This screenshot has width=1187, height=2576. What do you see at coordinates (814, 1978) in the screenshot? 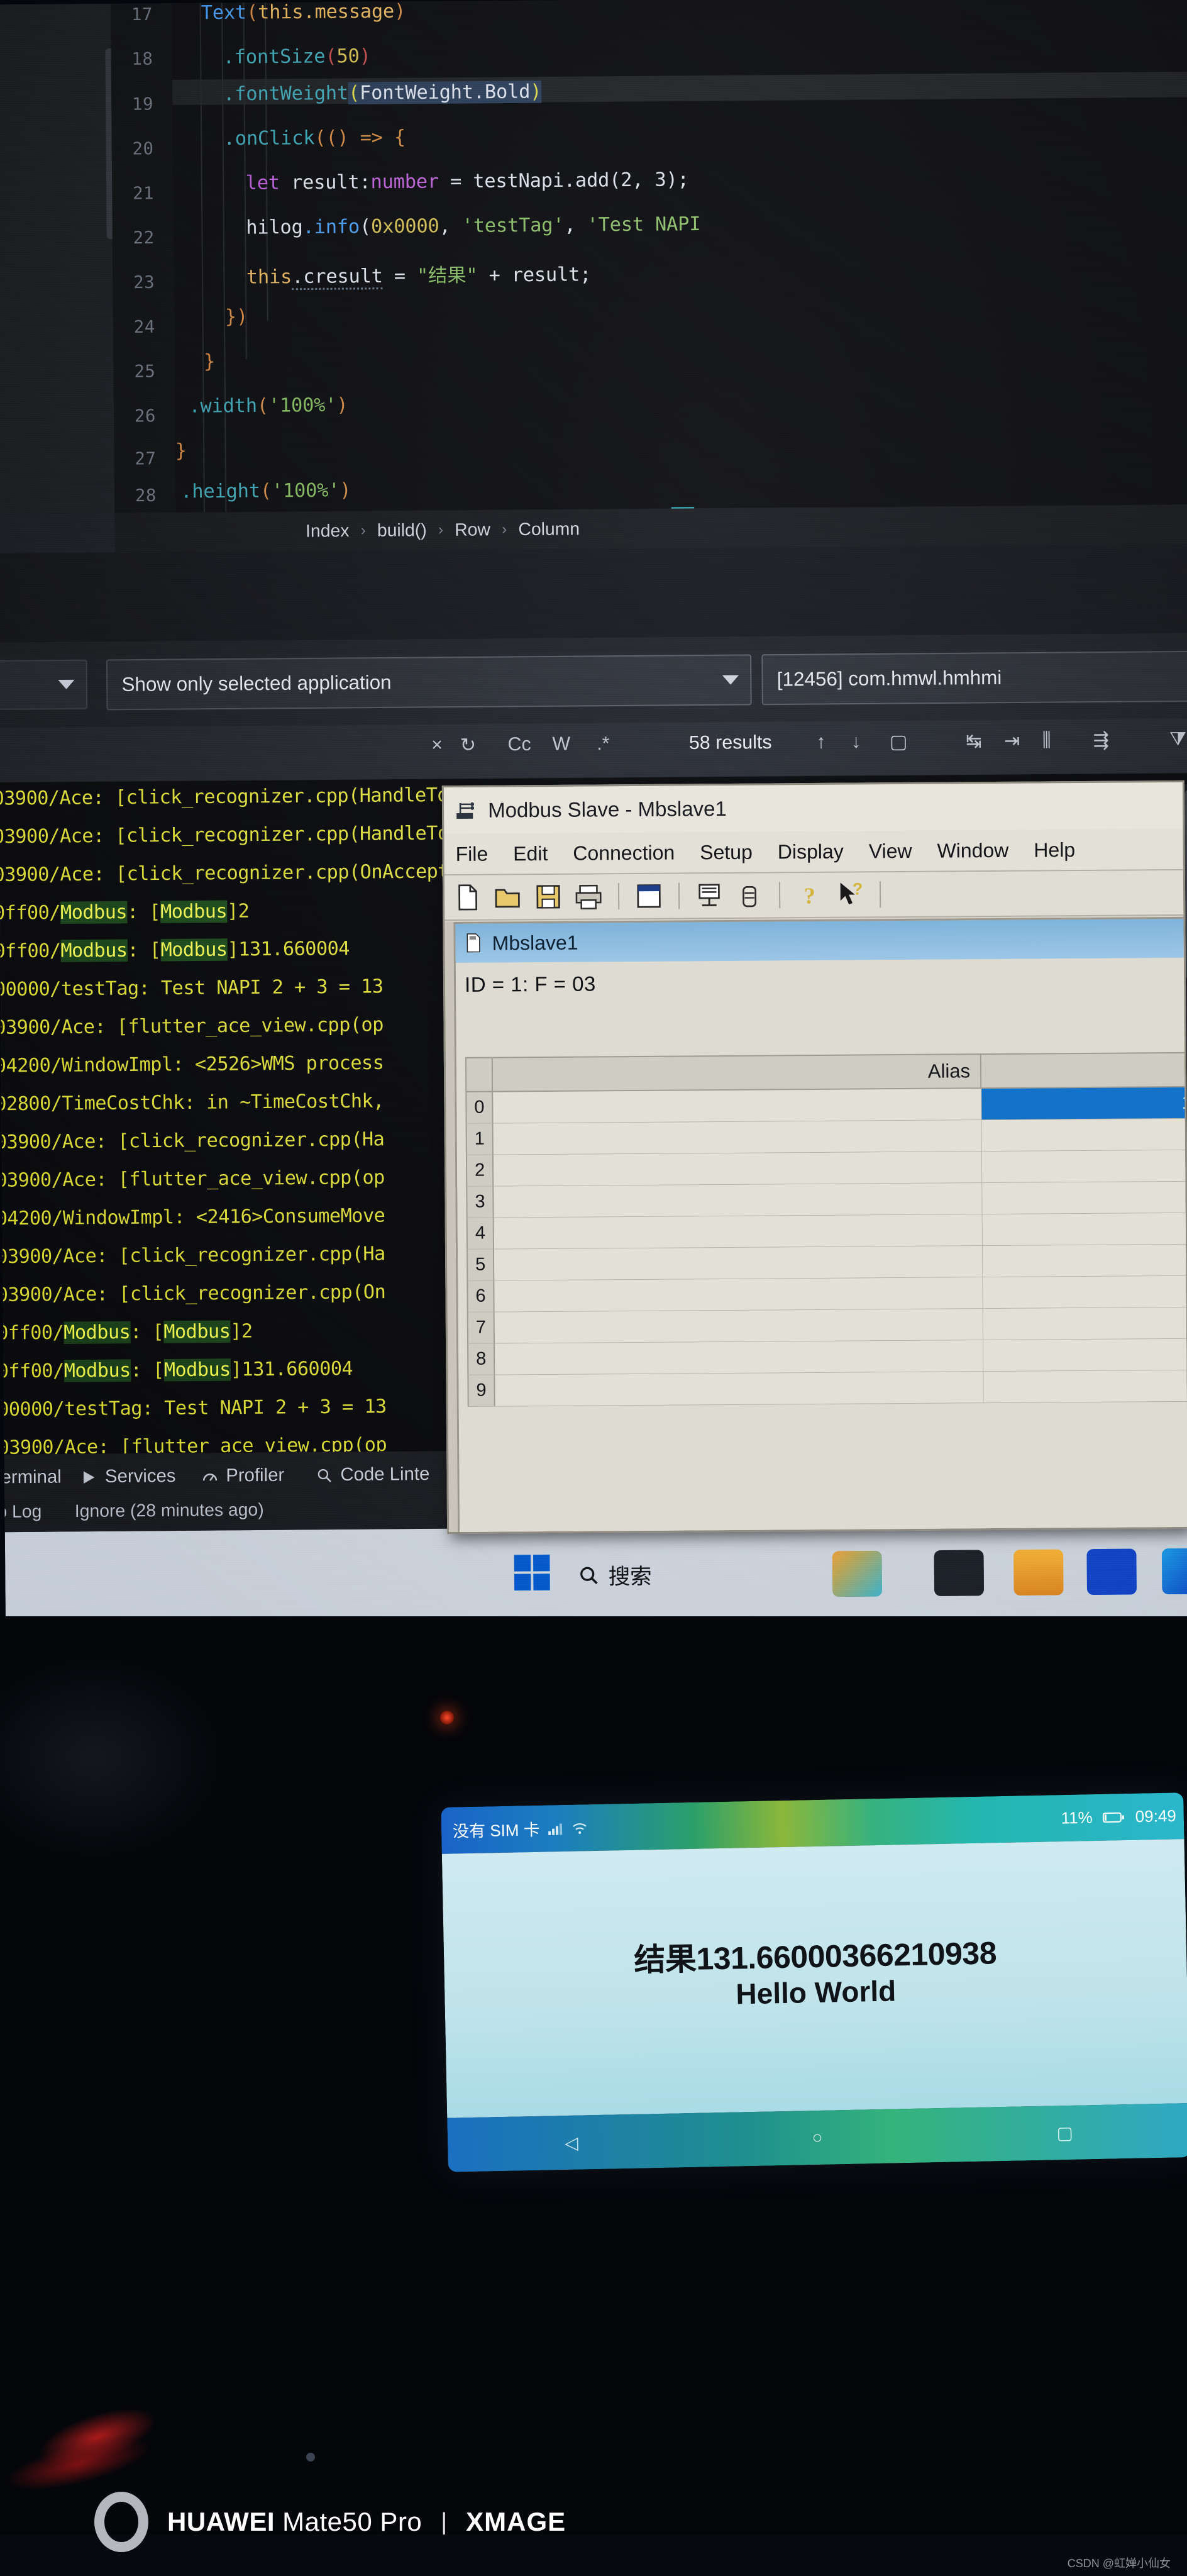
I see `phone-app-screen: 结果131.66000366210938 Hello World` at bounding box center [814, 1978].